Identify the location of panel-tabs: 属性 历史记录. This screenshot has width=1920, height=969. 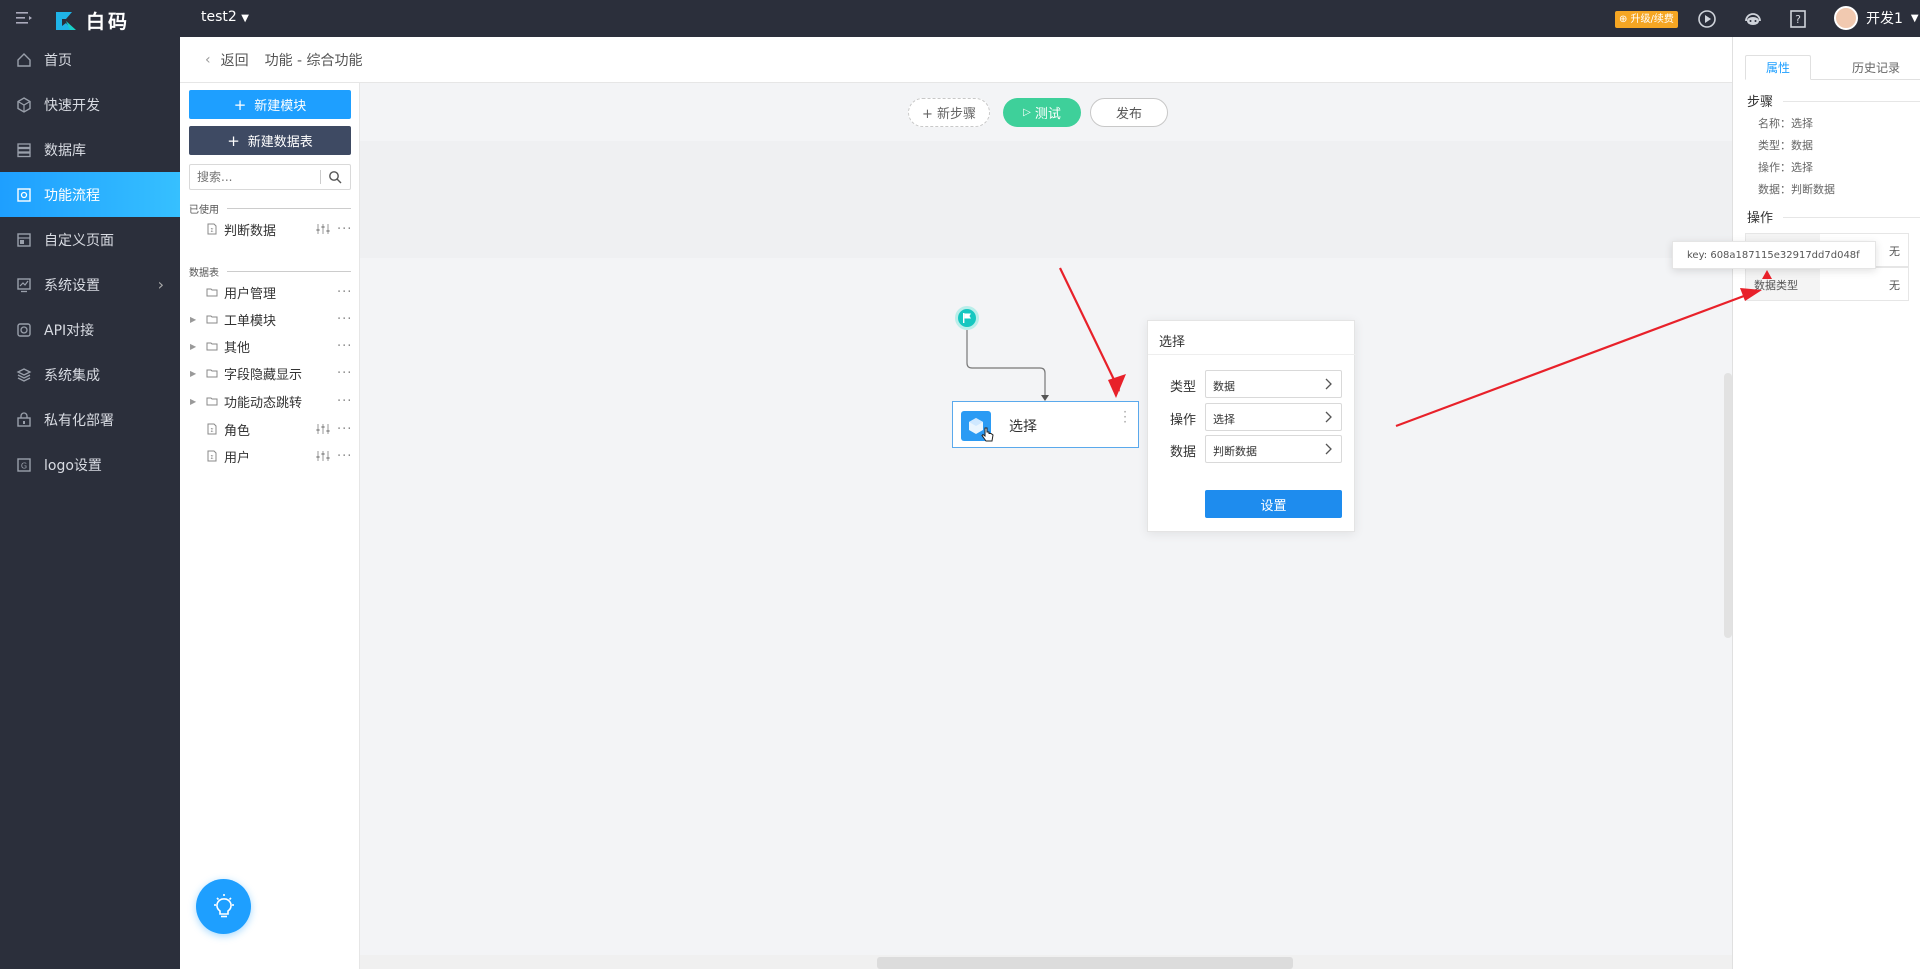
(1832, 67).